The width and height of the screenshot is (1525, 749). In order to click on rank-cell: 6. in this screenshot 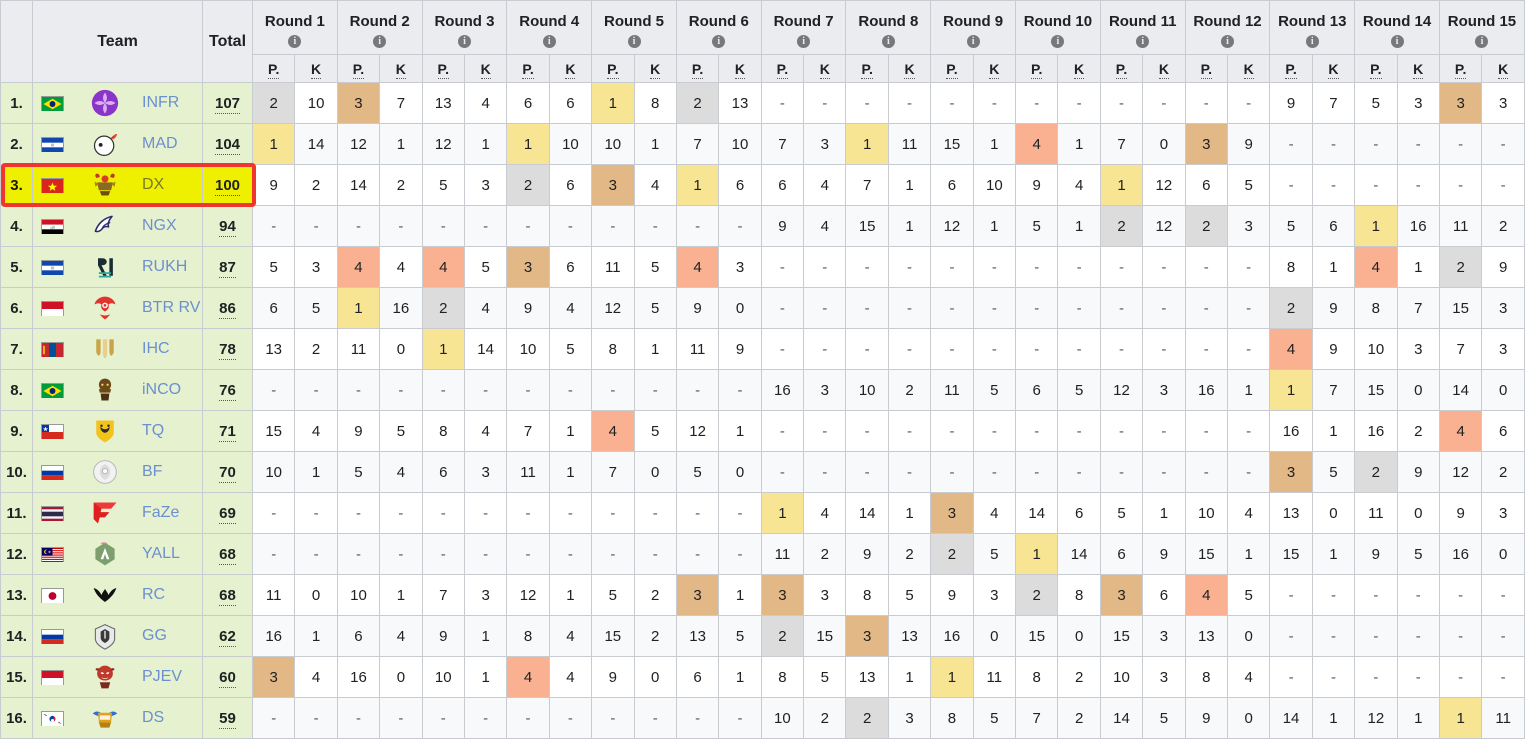, I will do `click(16, 308)`.